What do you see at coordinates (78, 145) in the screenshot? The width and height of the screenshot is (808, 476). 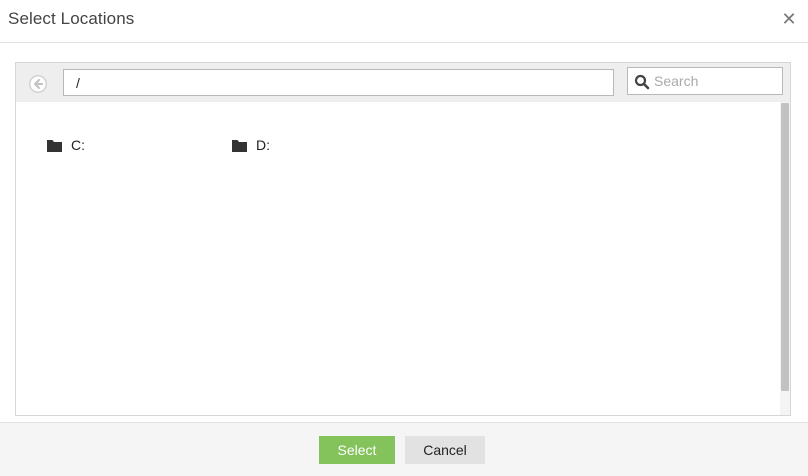 I see `folder-label: C:` at bounding box center [78, 145].